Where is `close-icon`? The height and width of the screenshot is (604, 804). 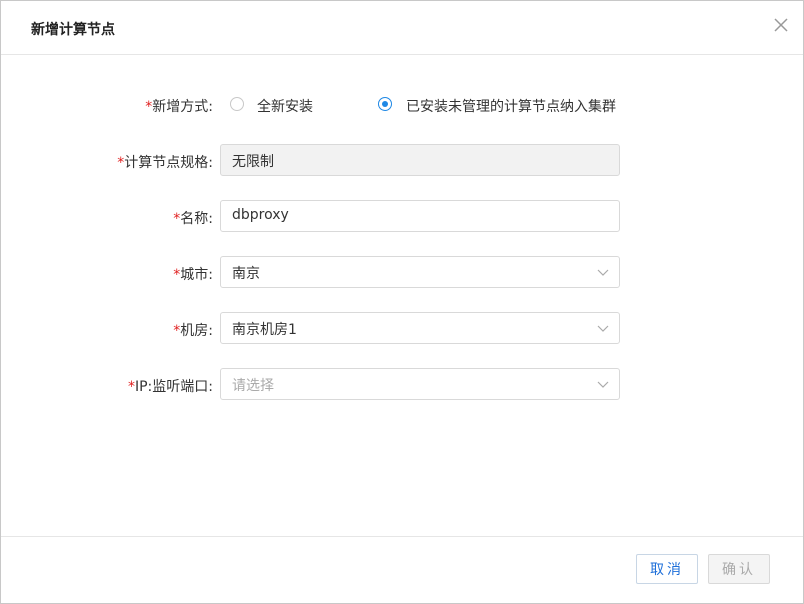 close-icon is located at coordinates (781, 25).